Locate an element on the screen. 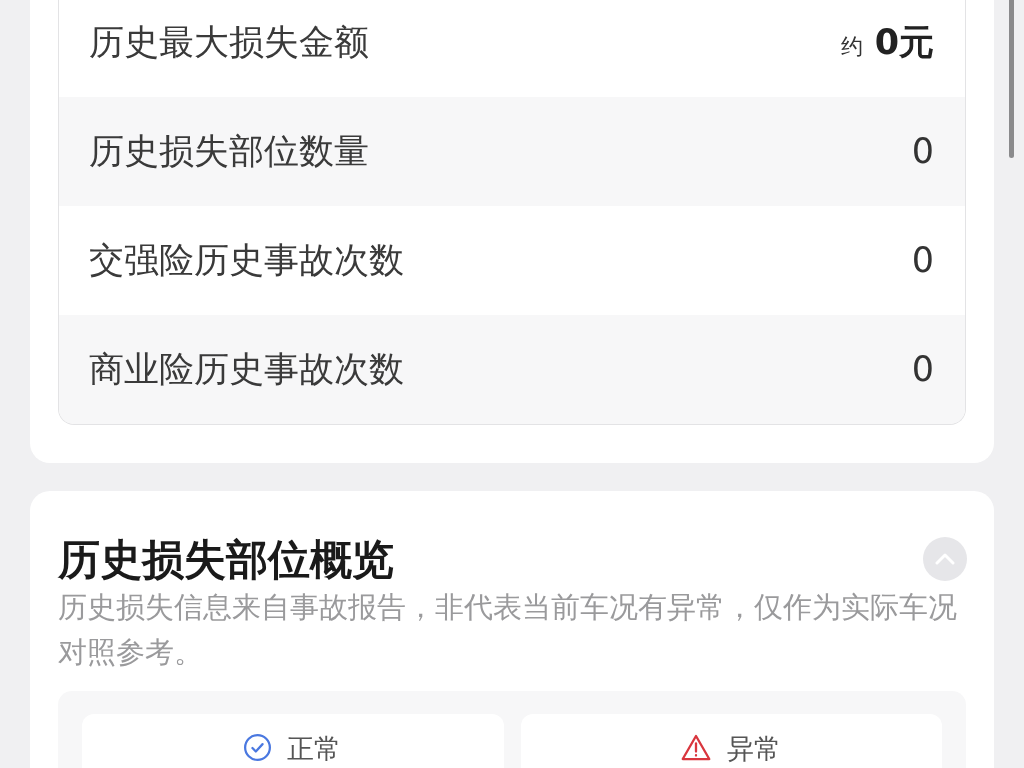  section-title: 历史损失部位概览 is located at coordinates (226, 560).